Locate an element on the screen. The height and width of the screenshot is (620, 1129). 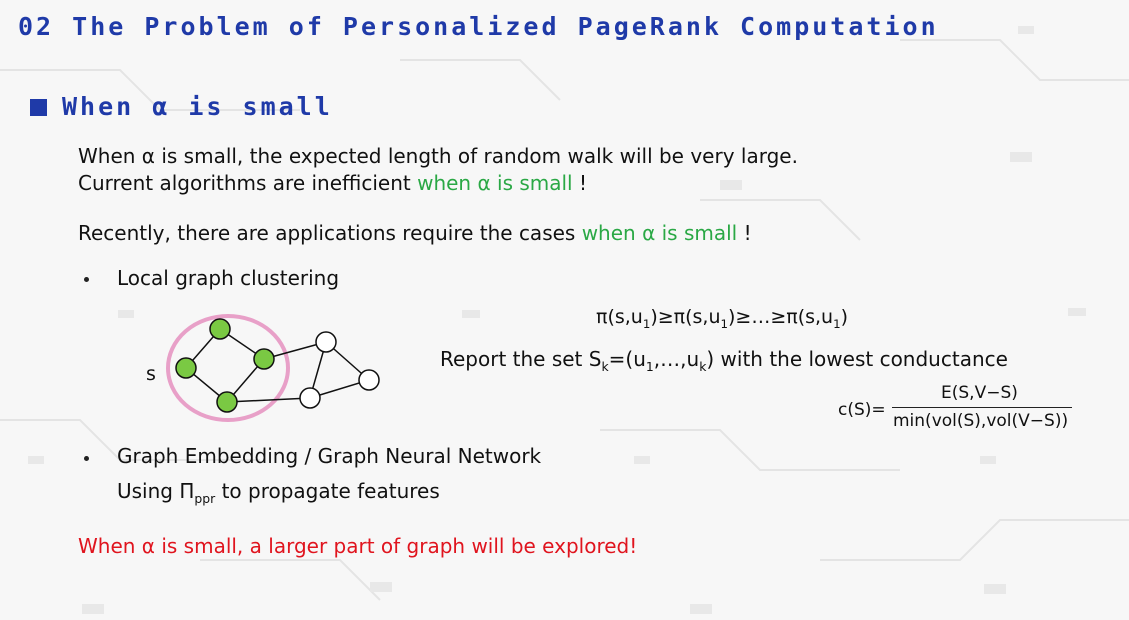
para2-highlight: when α is small is located at coordinates (659, 233).